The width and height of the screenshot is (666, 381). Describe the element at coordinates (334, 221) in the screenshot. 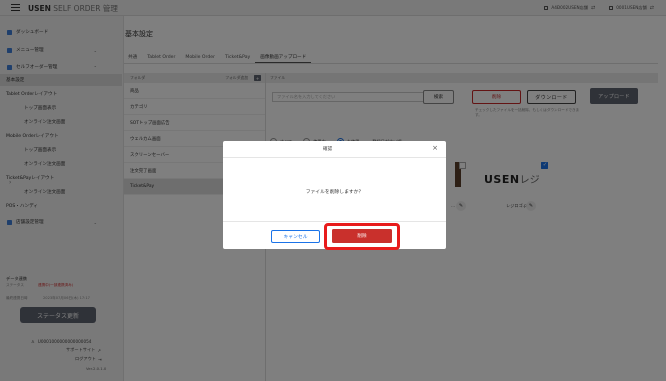

I see `dialog-divider` at that location.